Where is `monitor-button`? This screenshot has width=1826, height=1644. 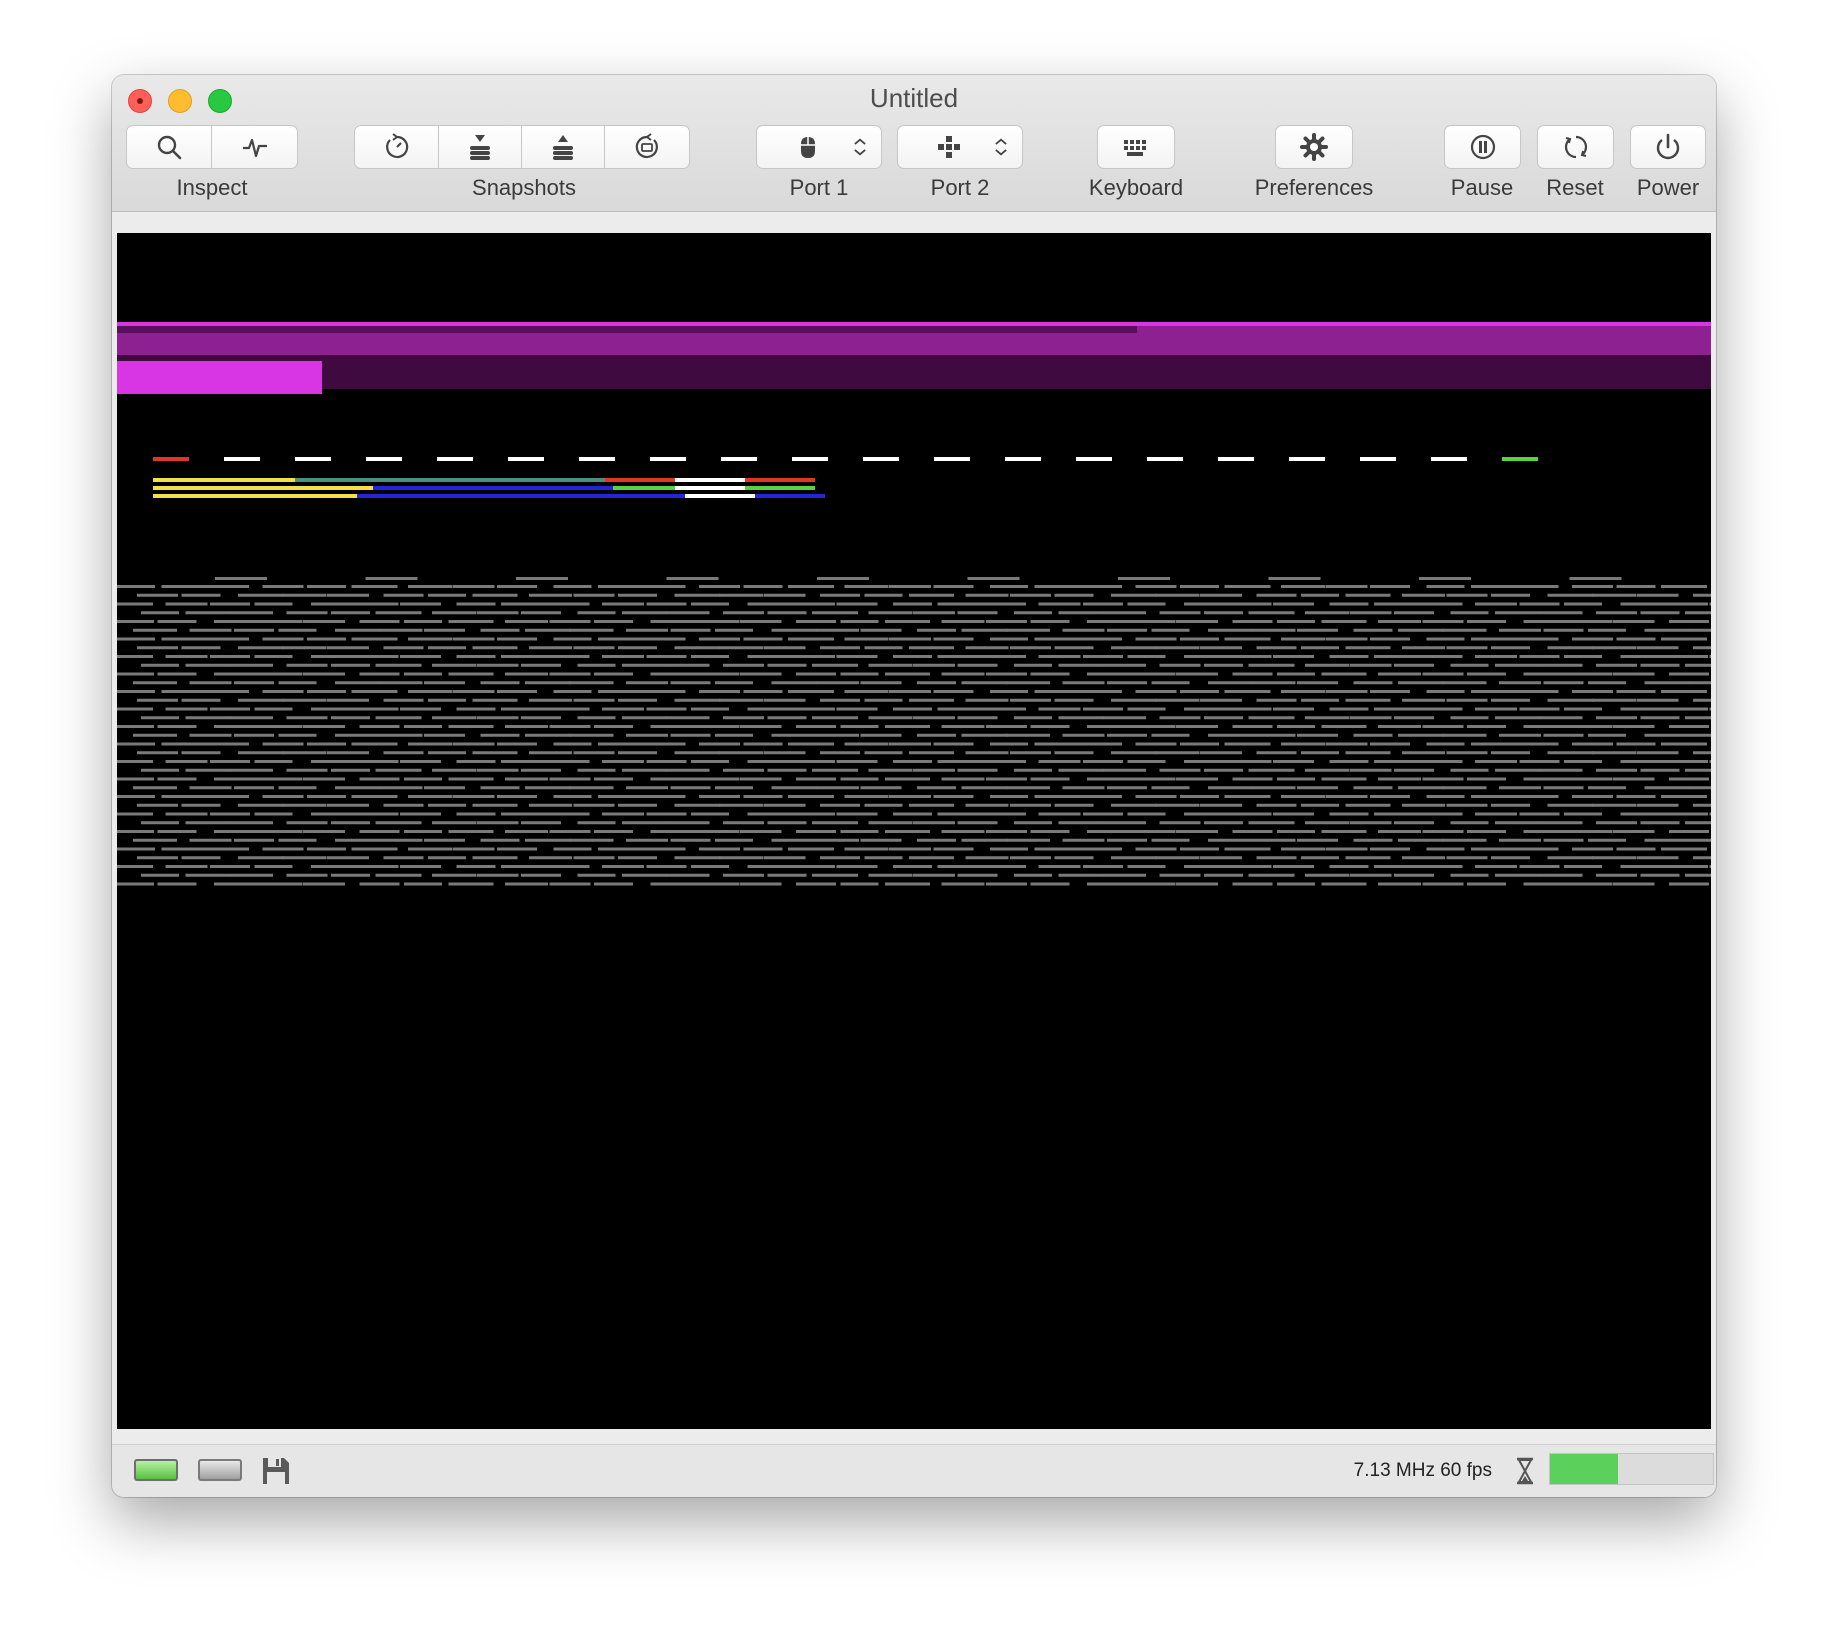 monitor-button is located at coordinates (255, 147).